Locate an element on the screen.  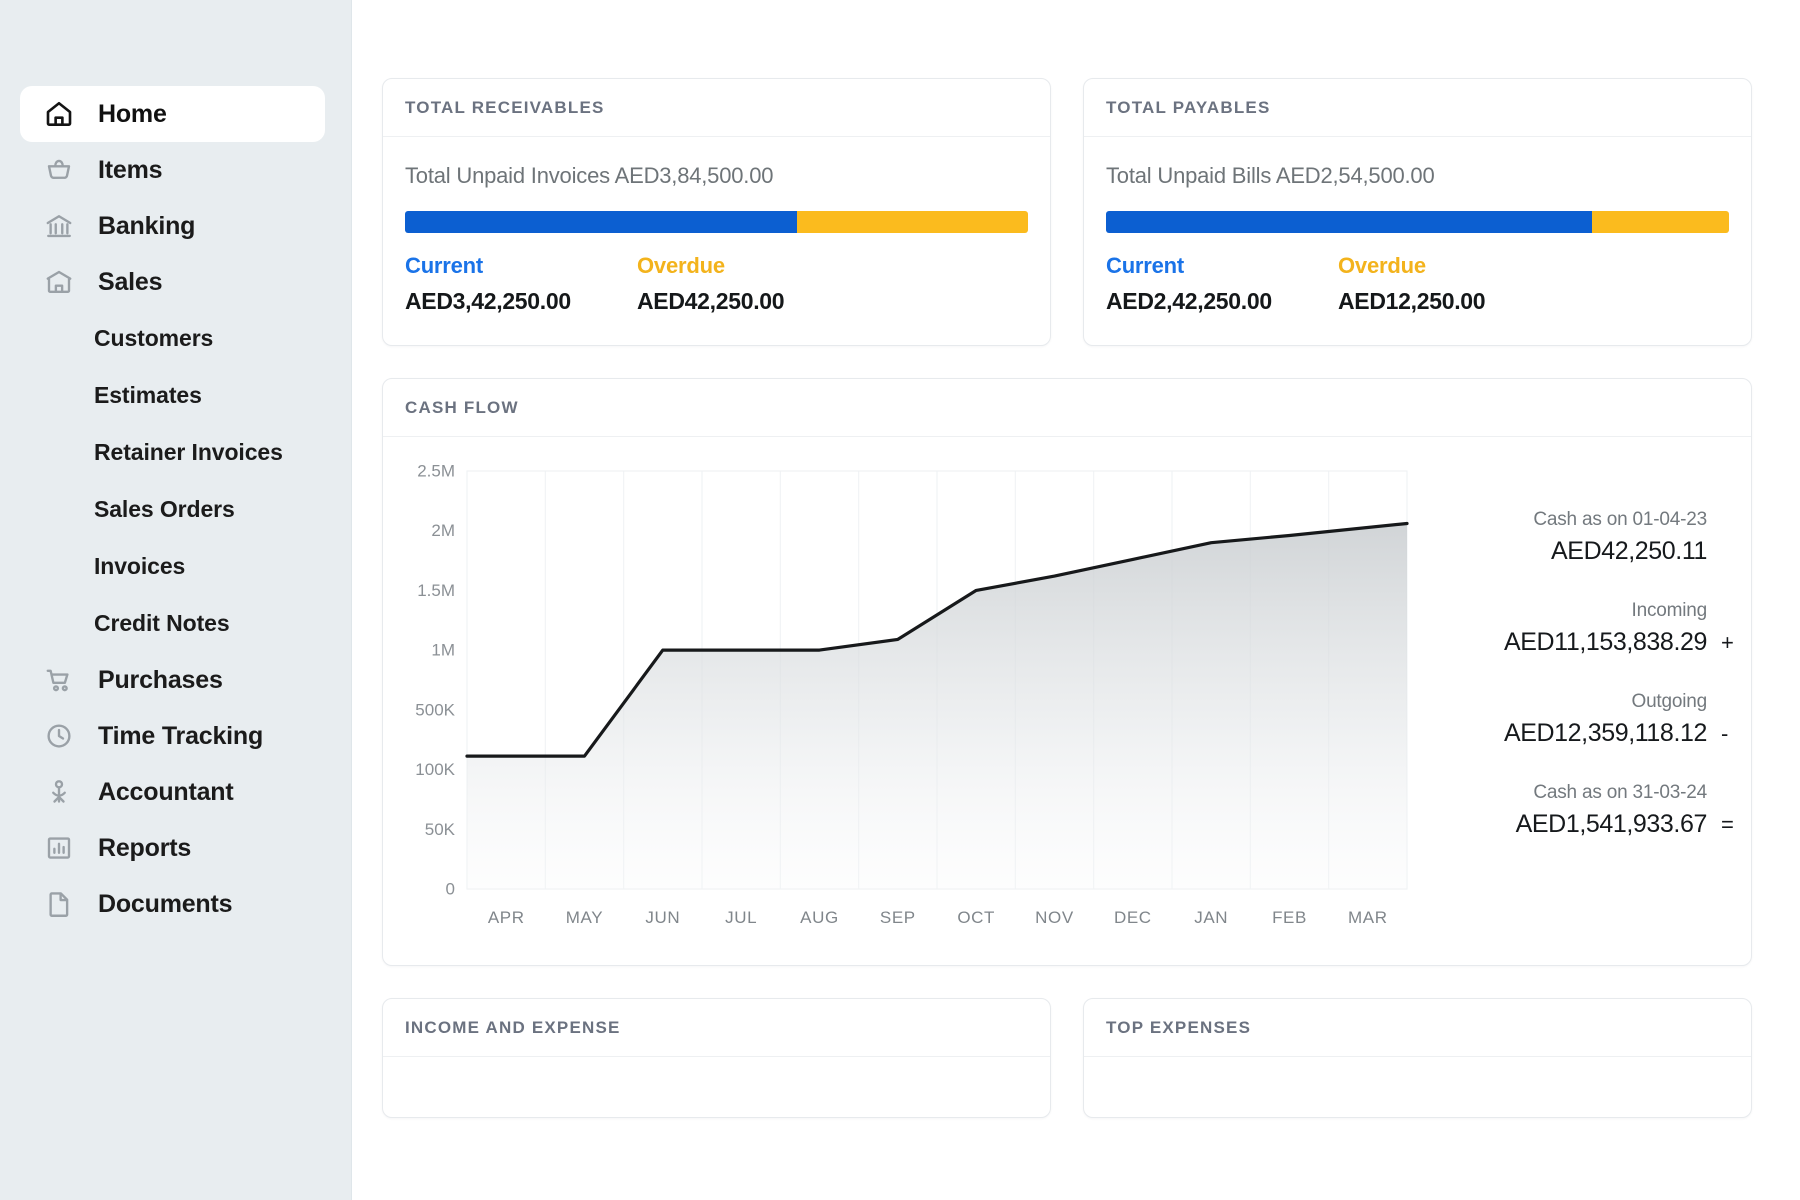
svg-text: OCT is located at coordinates (976, 917).